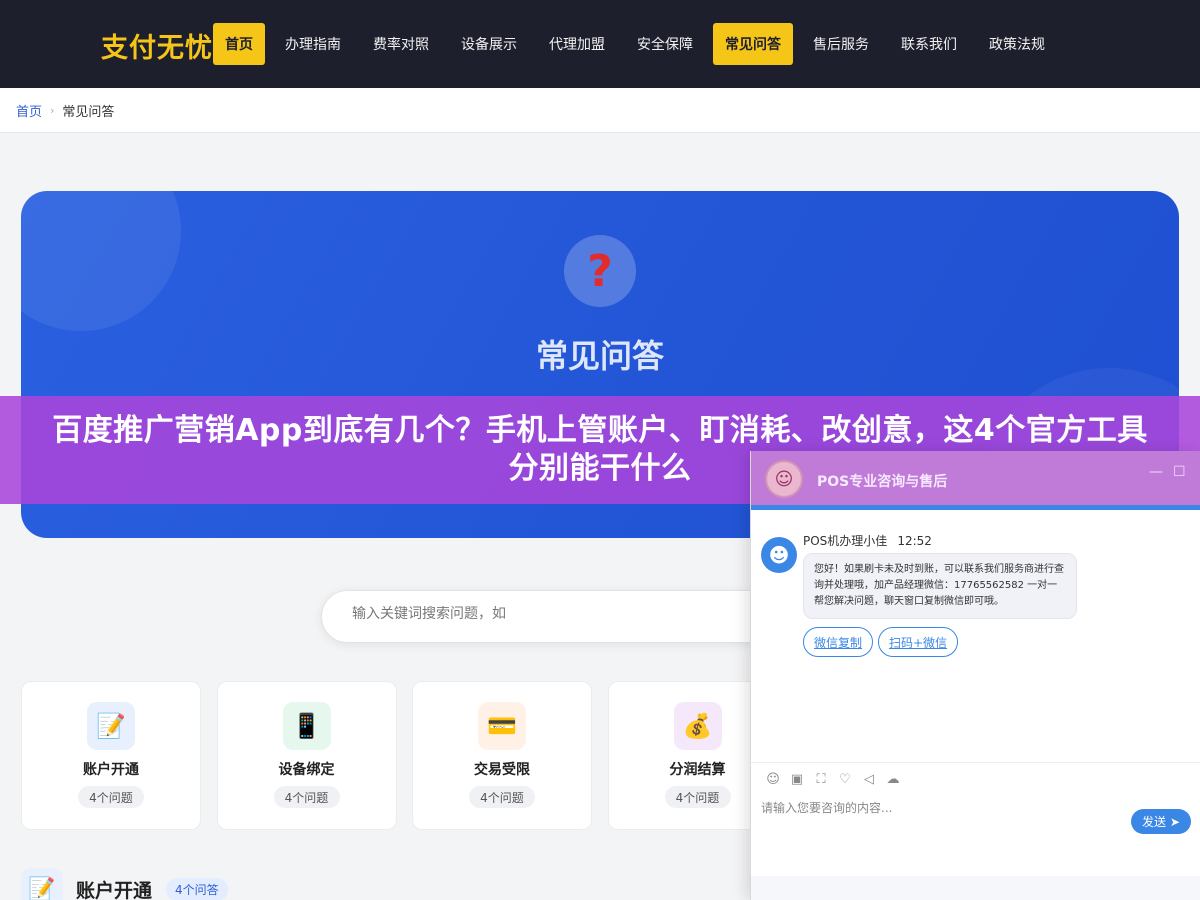 The width and height of the screenshot is (1200, 900). What do you see at coordinates (882, 482) in the screenshot?
I see `chat-title: POS专业咨询与售后` at bounding box center [882, 482].